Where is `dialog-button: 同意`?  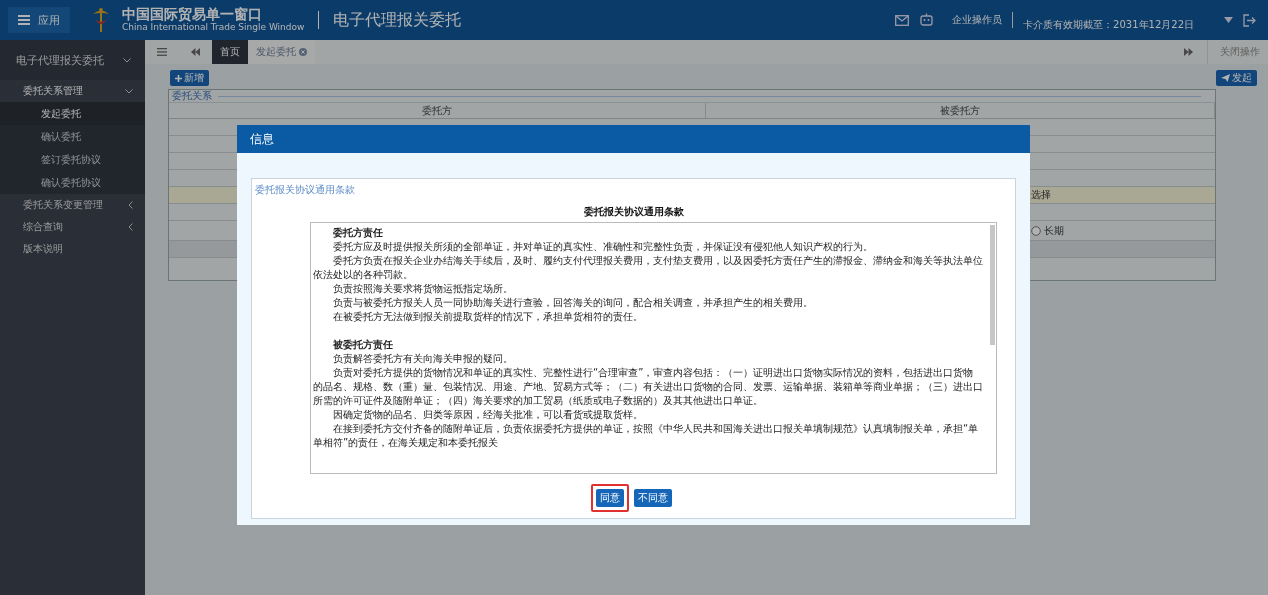
dialog-button: 同意 is located at coordinates (609, 498).